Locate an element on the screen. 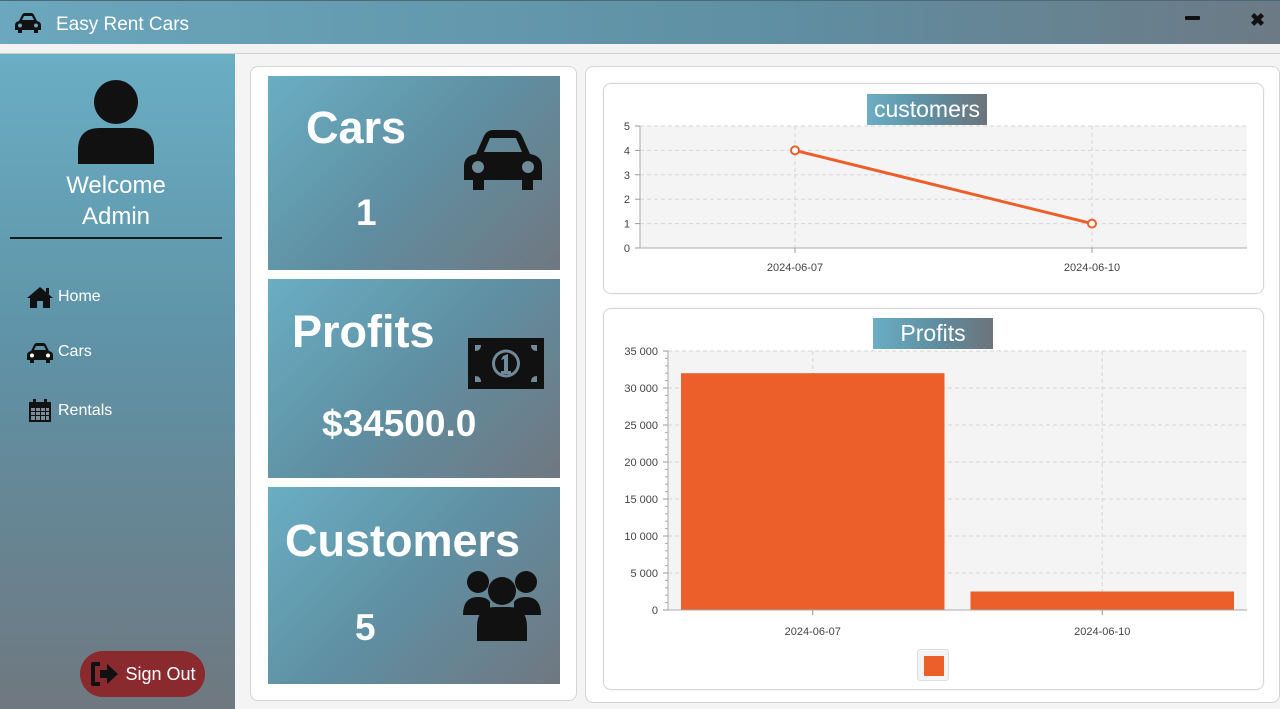 Image resolution: width=1280 pixels, height=709 pixels. cars-label: Cars is located at coordinates (356, 127).